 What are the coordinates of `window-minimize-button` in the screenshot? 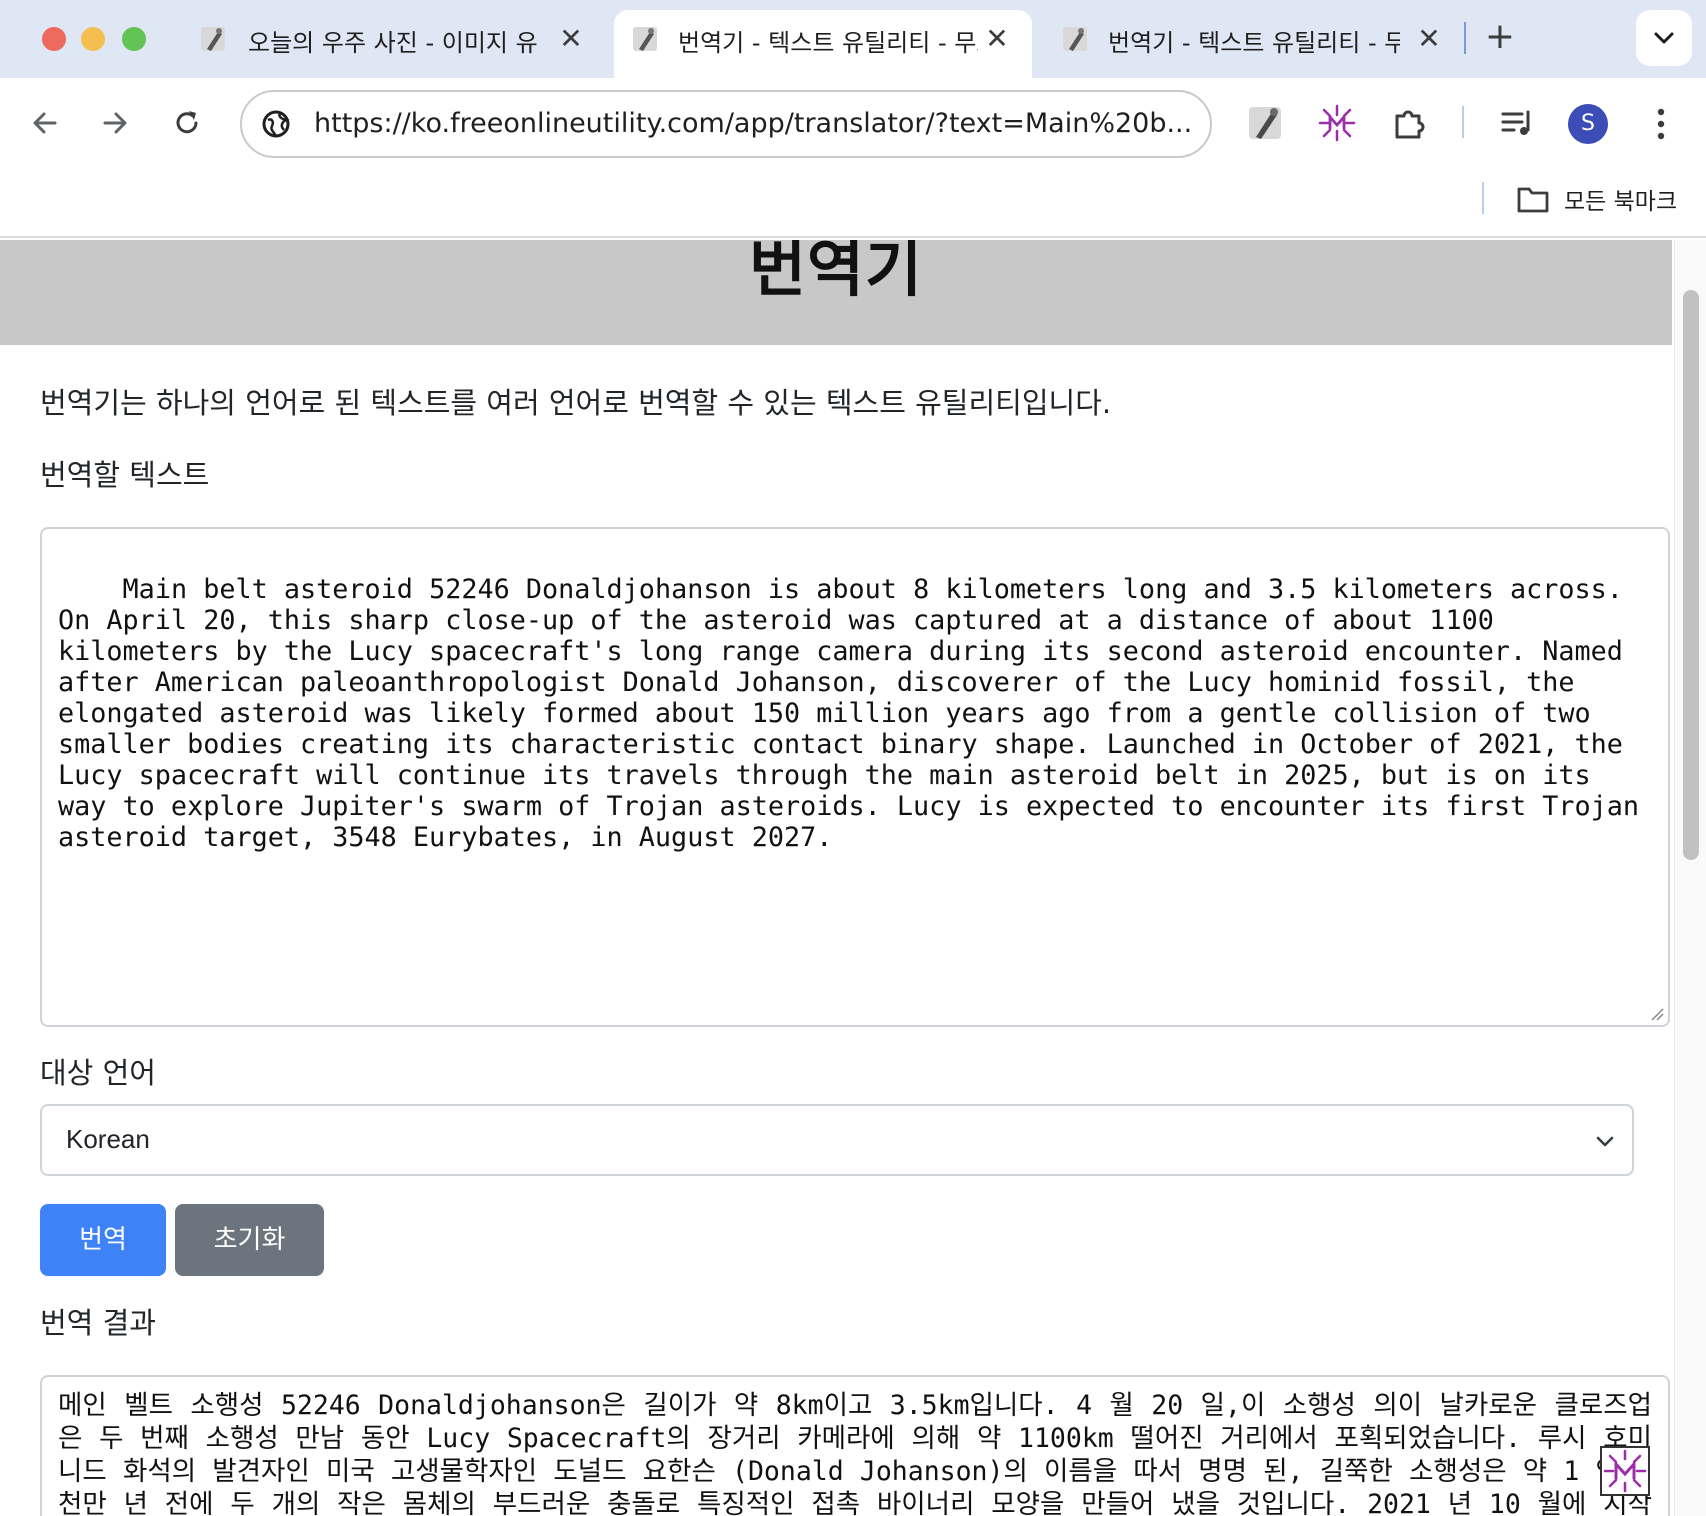 It's located at (93, 39).